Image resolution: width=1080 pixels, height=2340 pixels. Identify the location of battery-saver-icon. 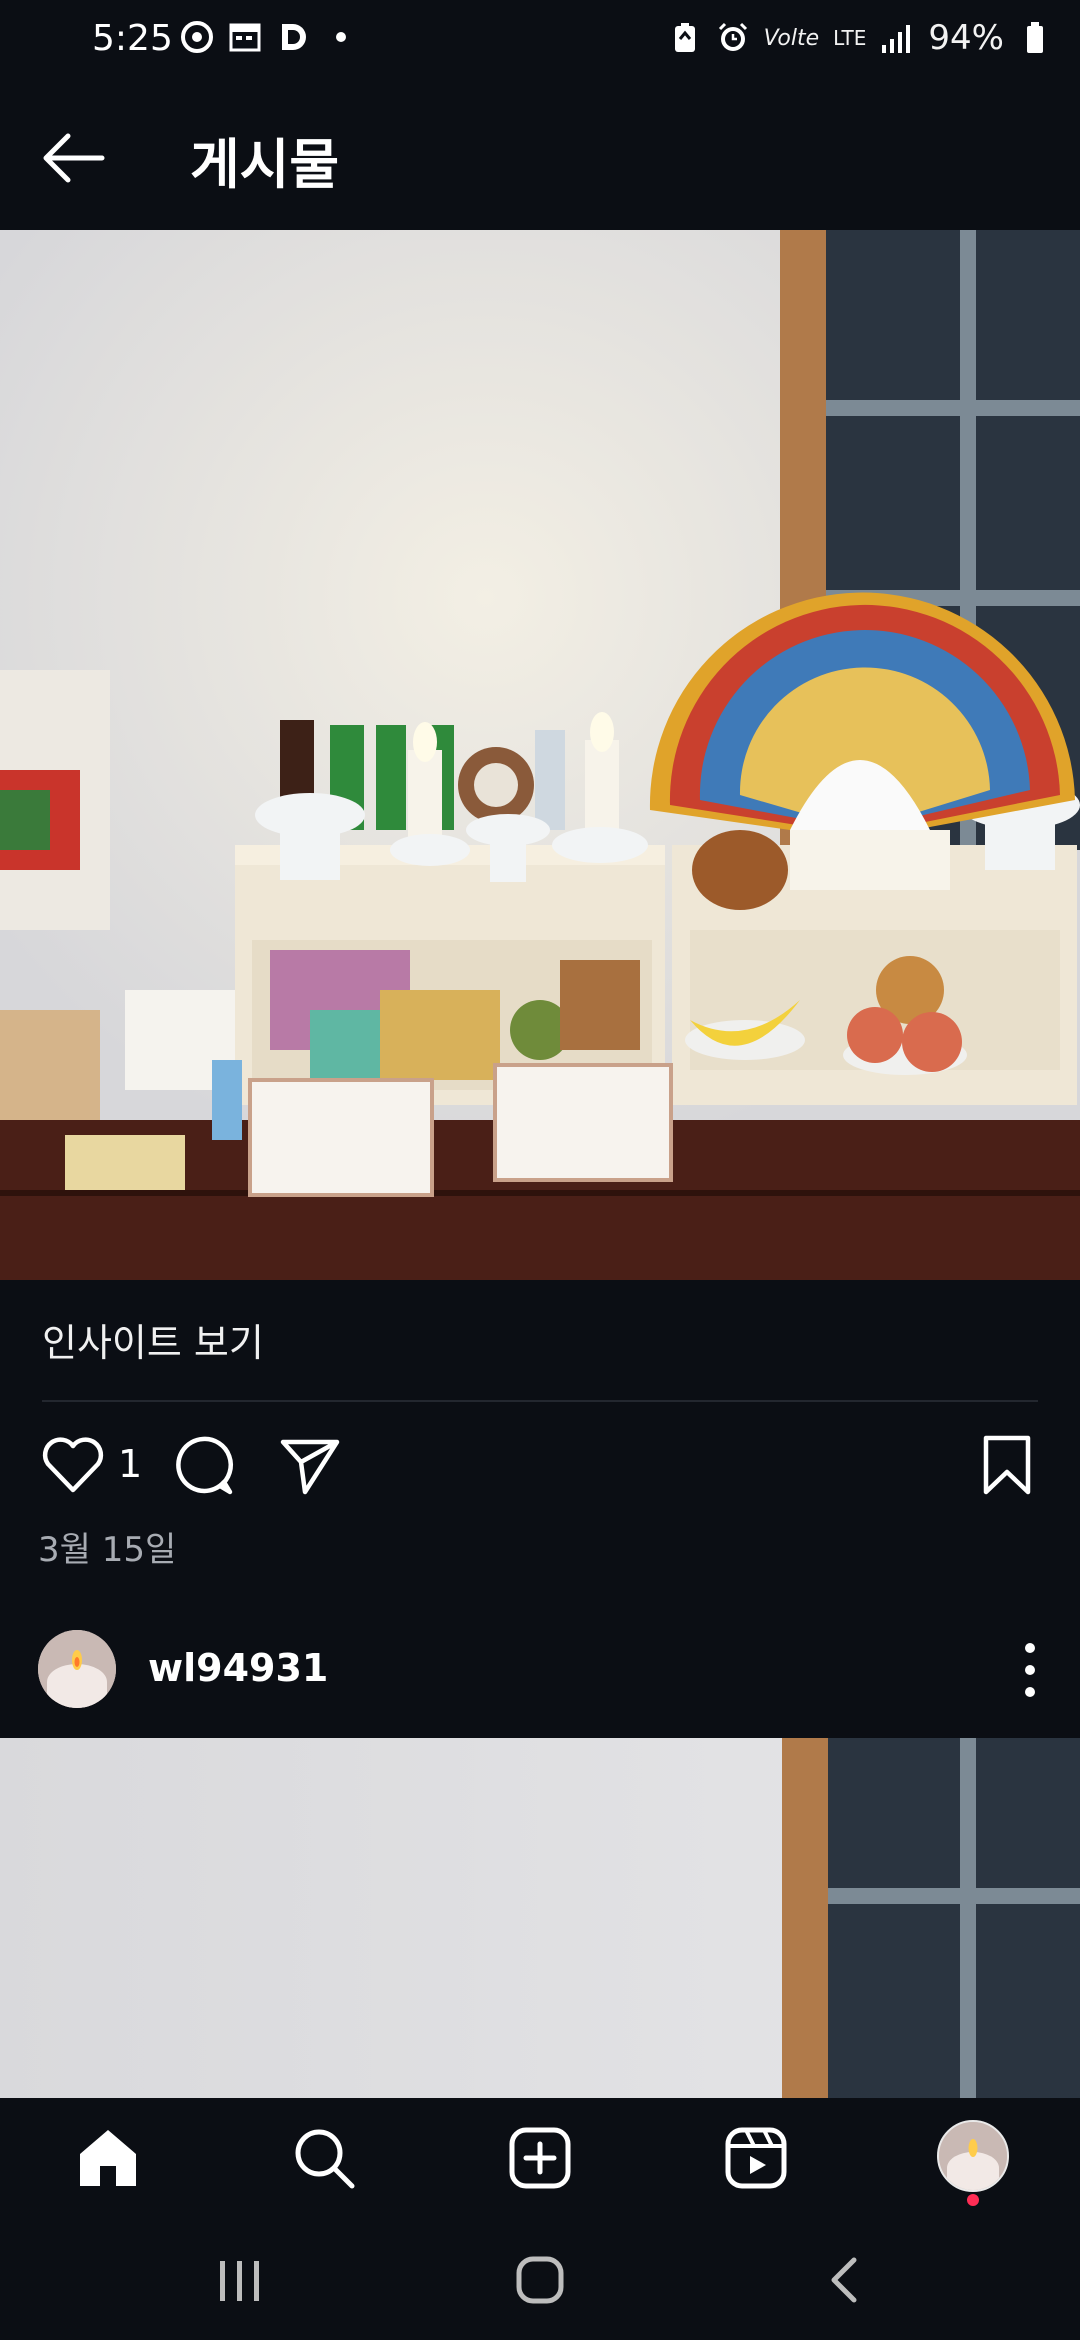
(684, 37).